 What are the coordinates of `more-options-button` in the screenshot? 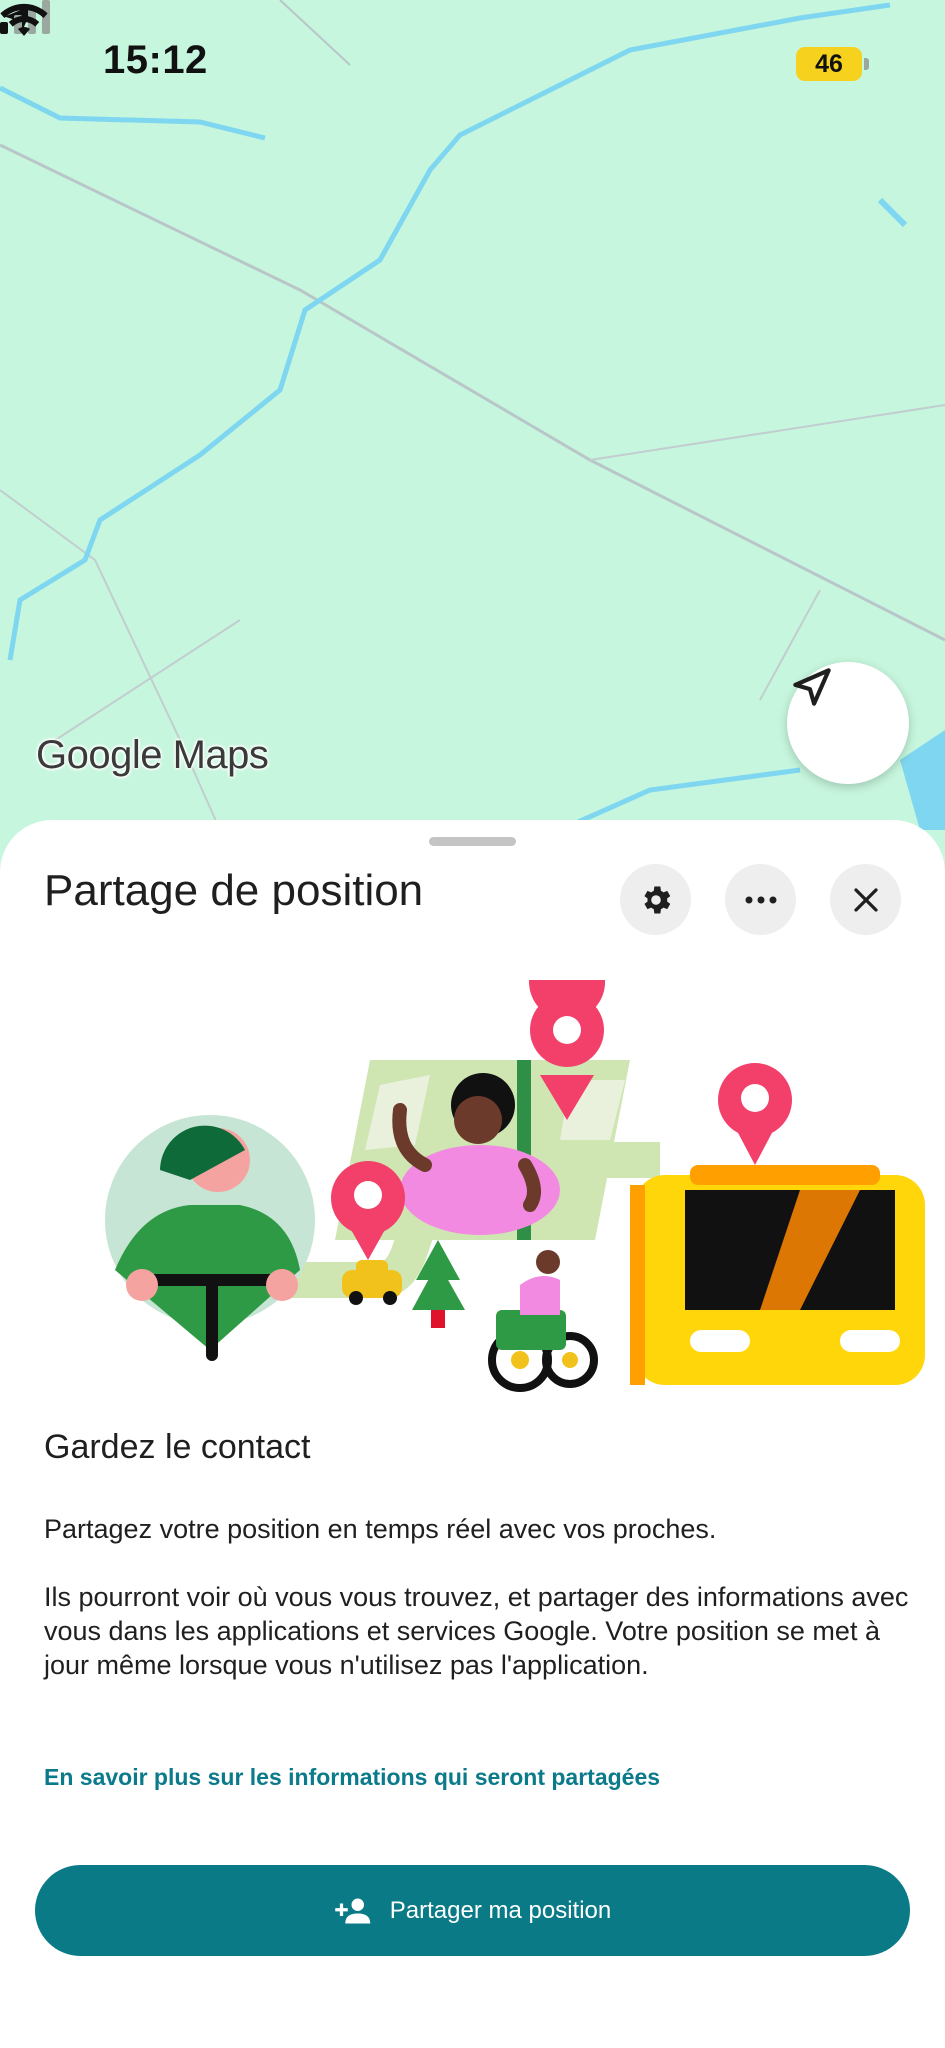 It's located at (760, 899).